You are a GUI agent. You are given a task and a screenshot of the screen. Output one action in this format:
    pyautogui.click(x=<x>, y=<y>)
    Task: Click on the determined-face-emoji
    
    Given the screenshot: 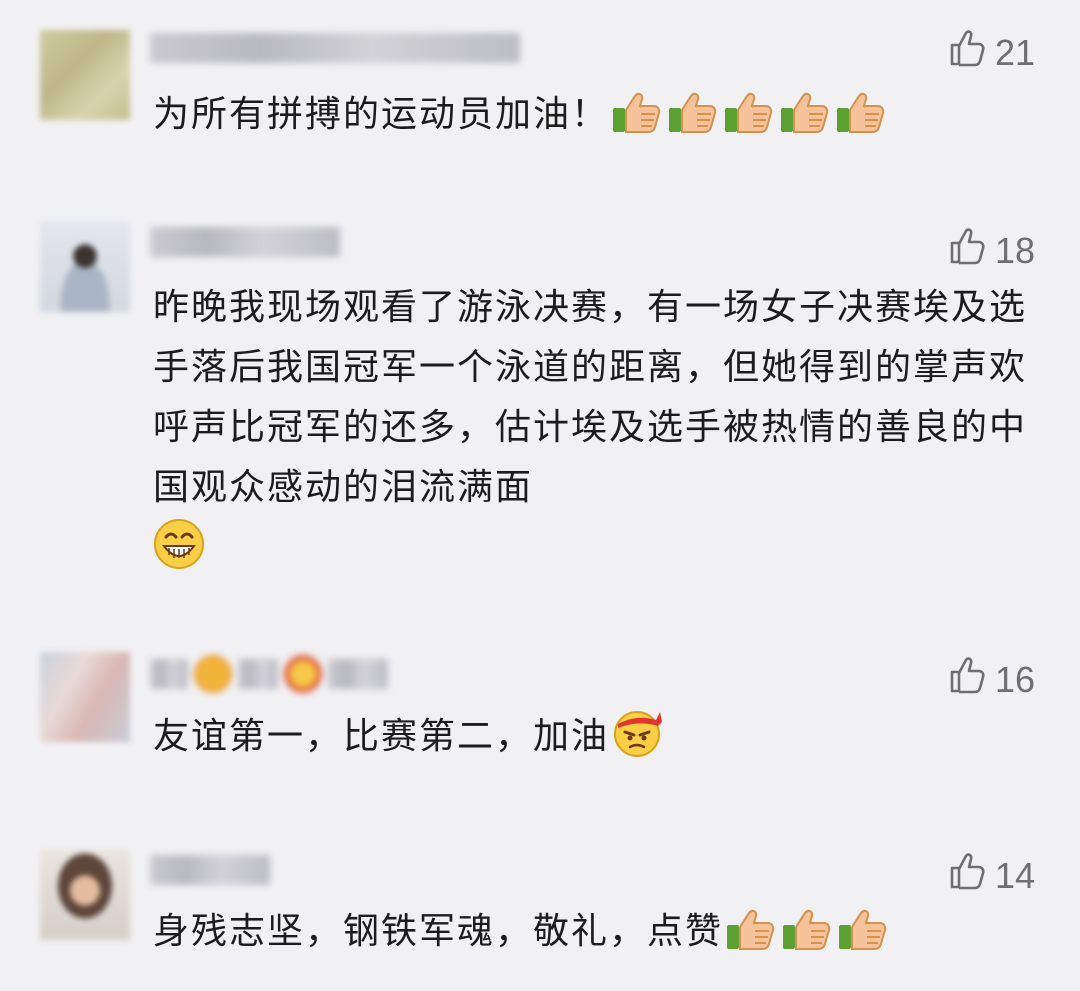 What is the action you would take?
    pyautogui.click(x=638, y=732)
    